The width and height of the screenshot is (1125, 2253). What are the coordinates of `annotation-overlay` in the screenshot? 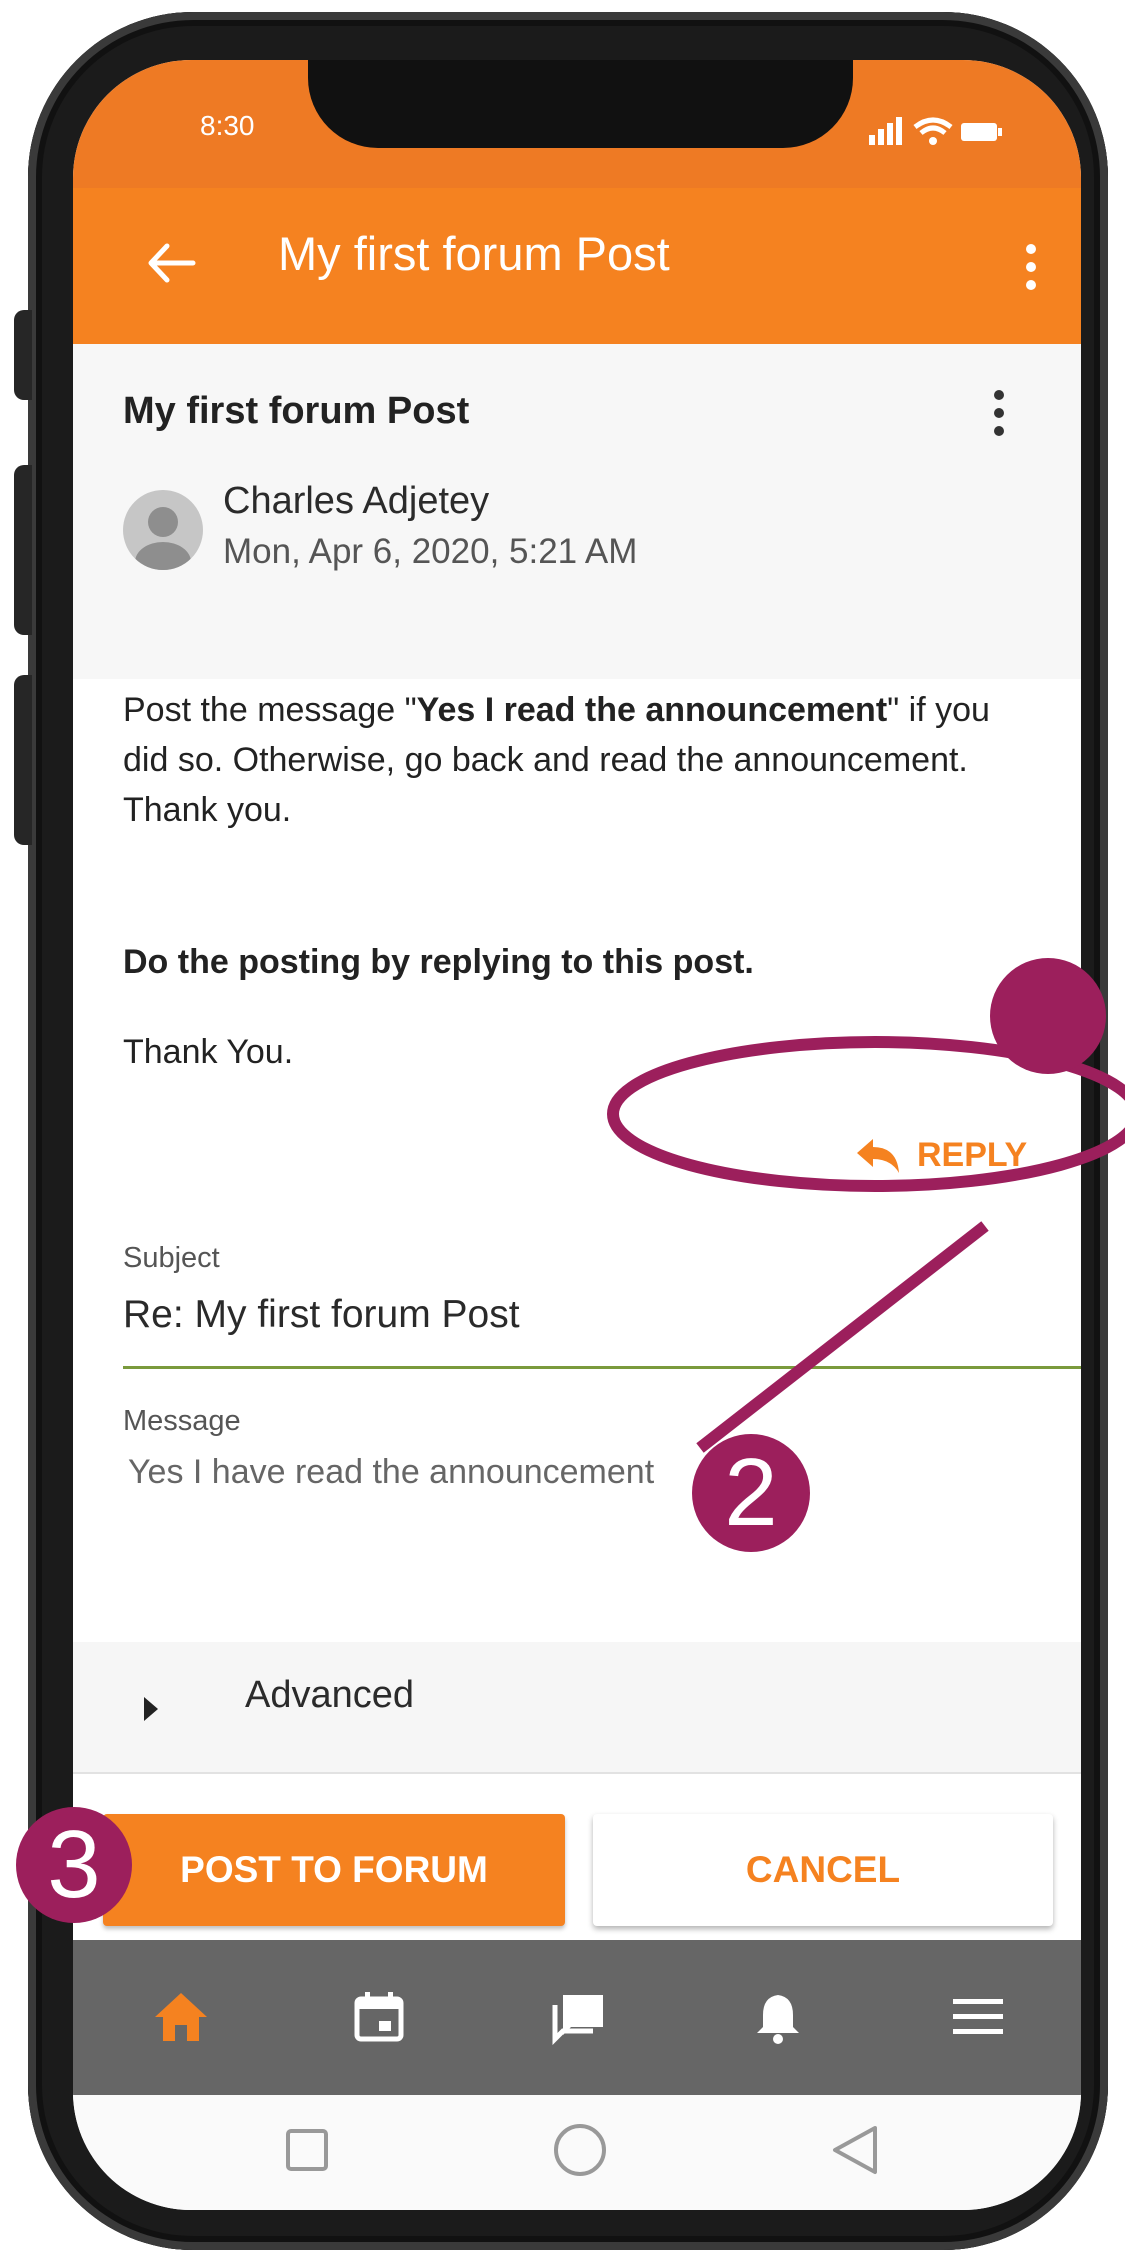 It's located at (866, 1205).